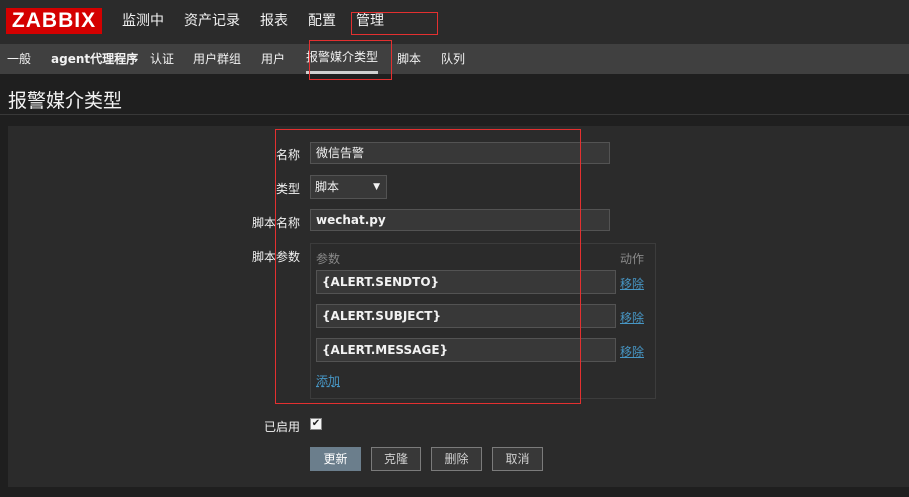 Image resolution: width=909 pixels, height=497 pixels. I want to click on param-input-2: {ALERT.SUBJECT}, so click(466, 316).